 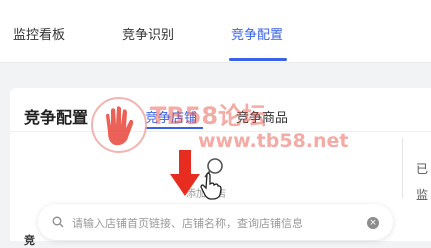 What do you see at coordinates (119, 125) in the screenshot?
I see `hand-logo-icon` at bounding box center [119, 125].